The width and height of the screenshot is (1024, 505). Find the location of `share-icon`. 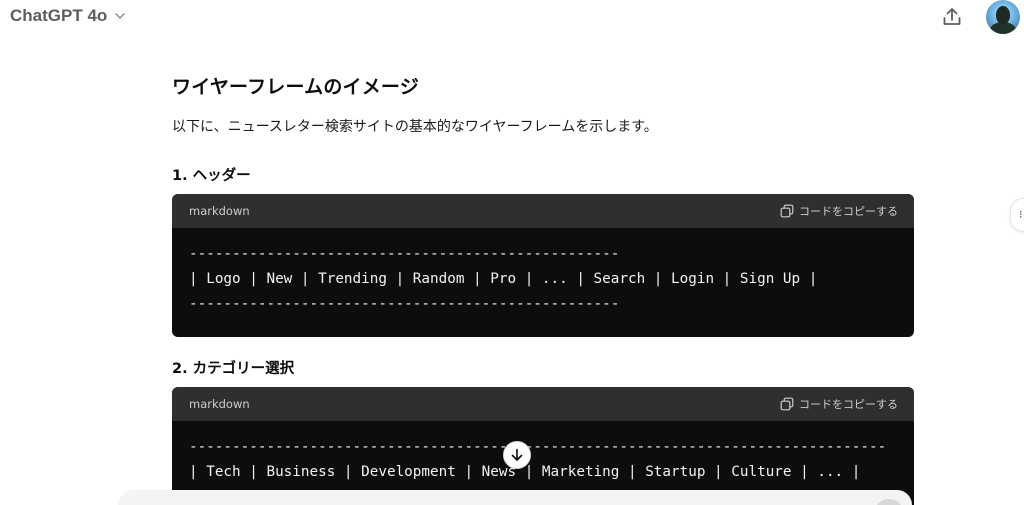

share-icon is located at coordinates (952, 17).